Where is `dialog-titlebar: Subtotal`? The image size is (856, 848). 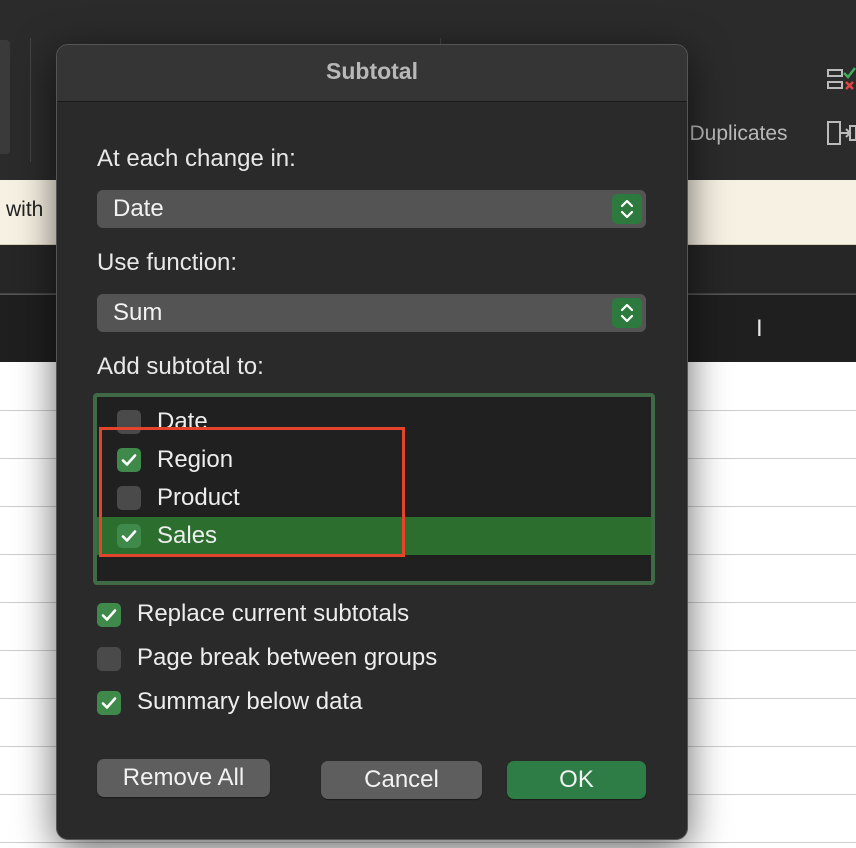 dialog-titlebar: Subtotal is located at coordinates (372, 73).